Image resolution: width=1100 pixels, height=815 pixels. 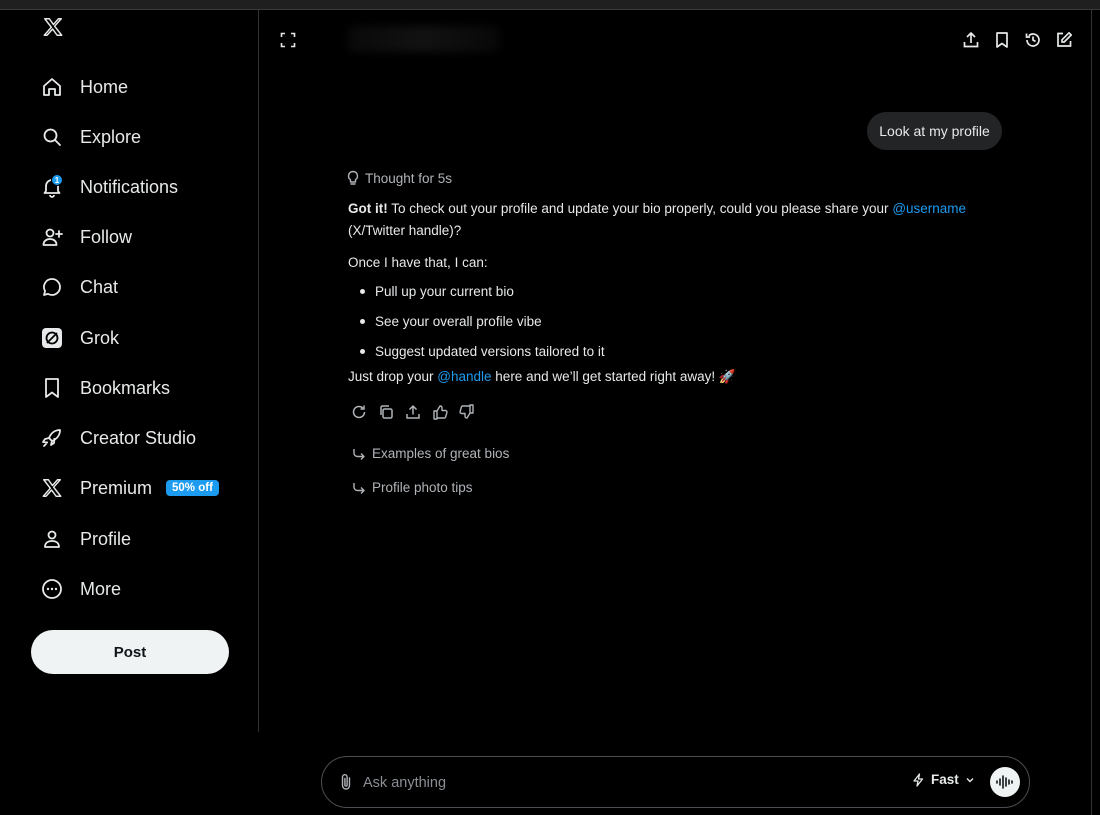 I want to click on thumbs-down-icon, so click(x=467, y=412).